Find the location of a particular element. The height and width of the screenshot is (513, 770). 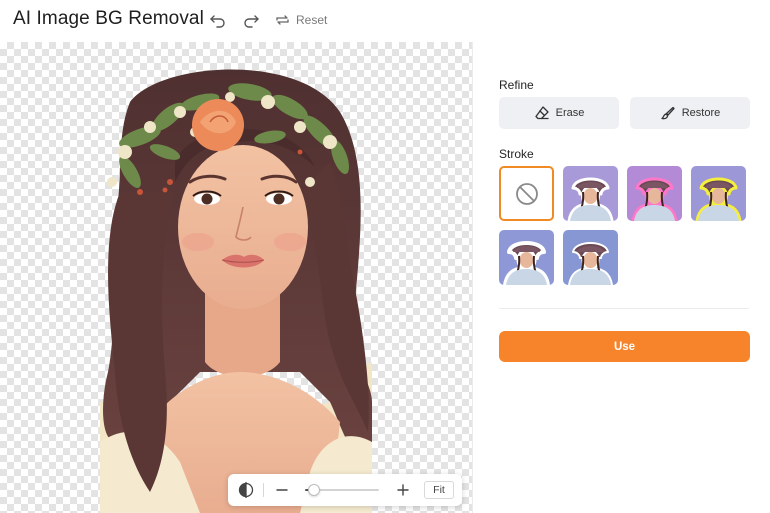

zoom-in-button is located at coordinates (403, 490).